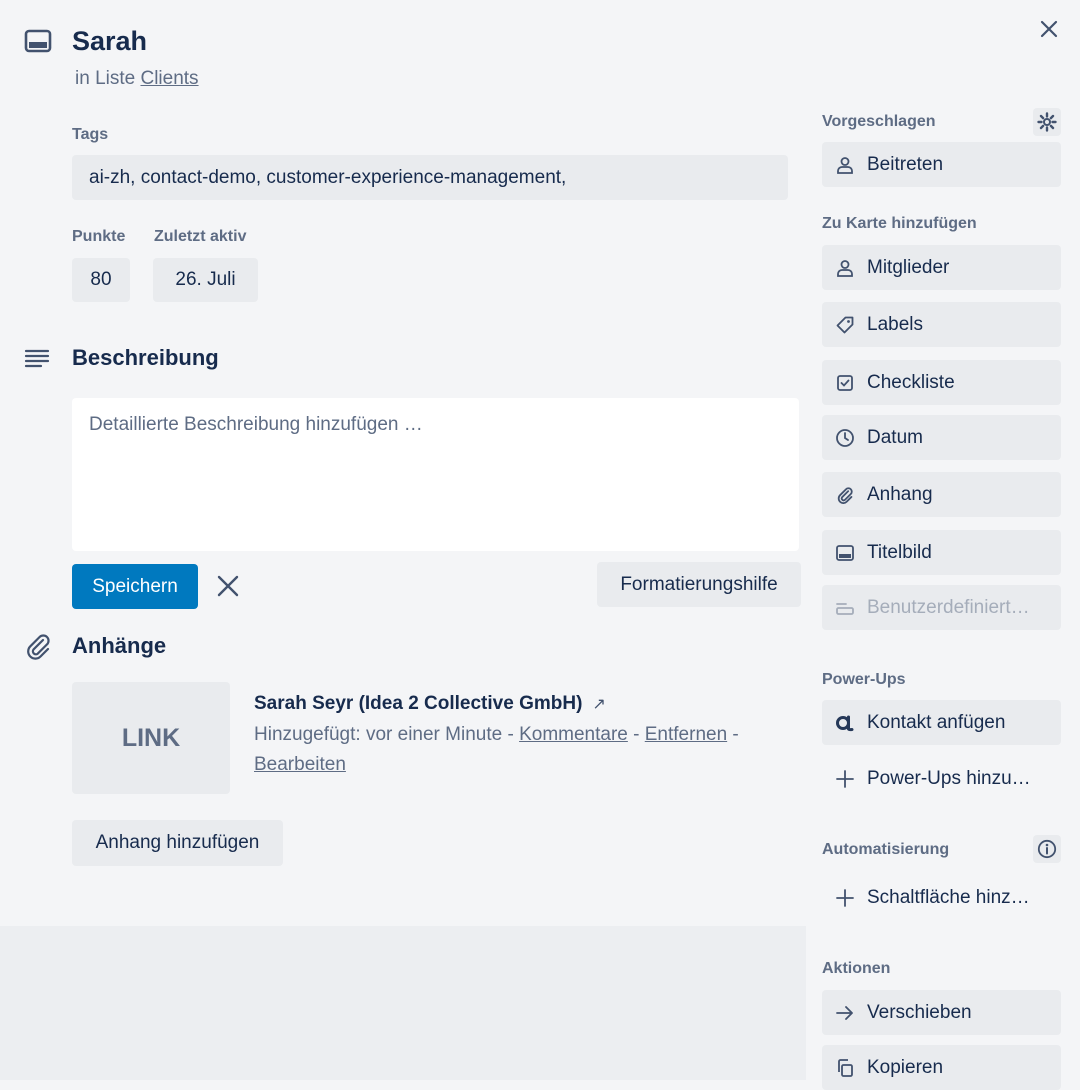  Describe the element at coordinates (845, 608) in the screenshot. I see `custom-fields-icon` at that location.